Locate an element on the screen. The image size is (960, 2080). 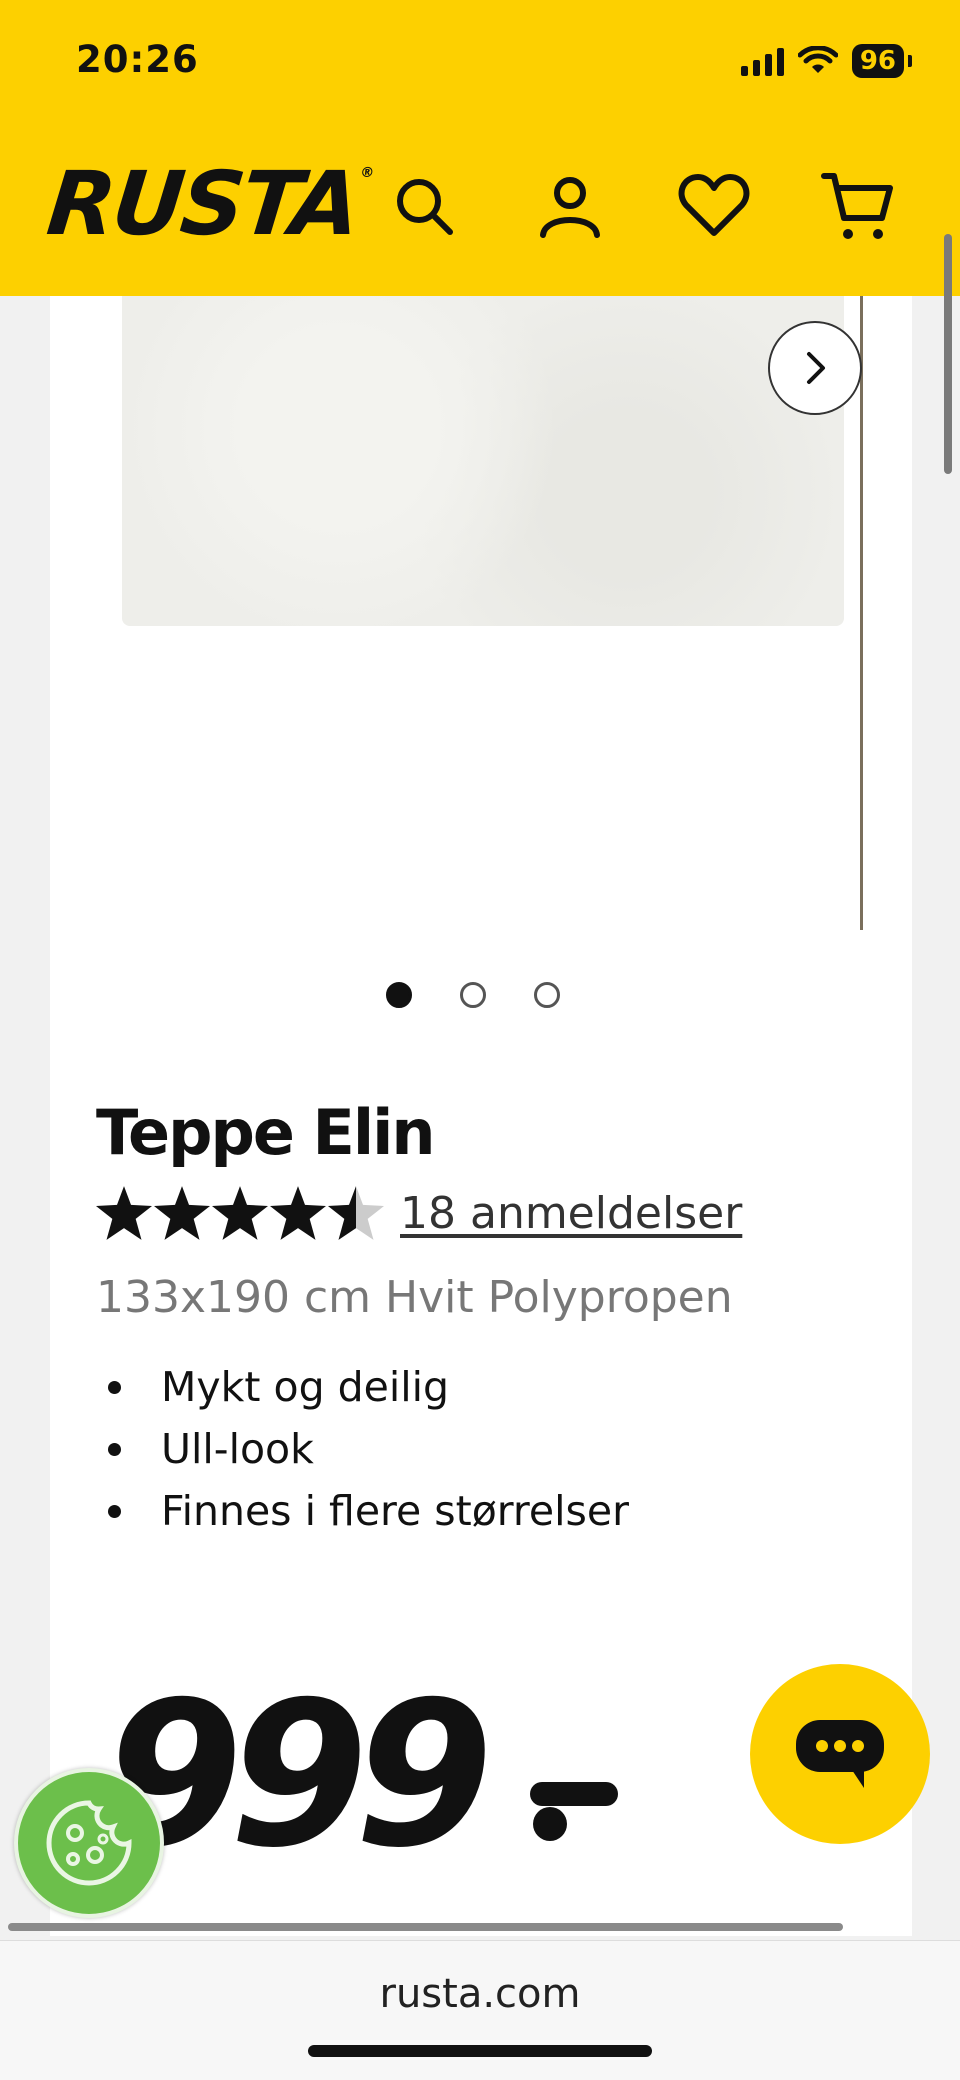
half-star-icon is located at coordinates (356, 1213).